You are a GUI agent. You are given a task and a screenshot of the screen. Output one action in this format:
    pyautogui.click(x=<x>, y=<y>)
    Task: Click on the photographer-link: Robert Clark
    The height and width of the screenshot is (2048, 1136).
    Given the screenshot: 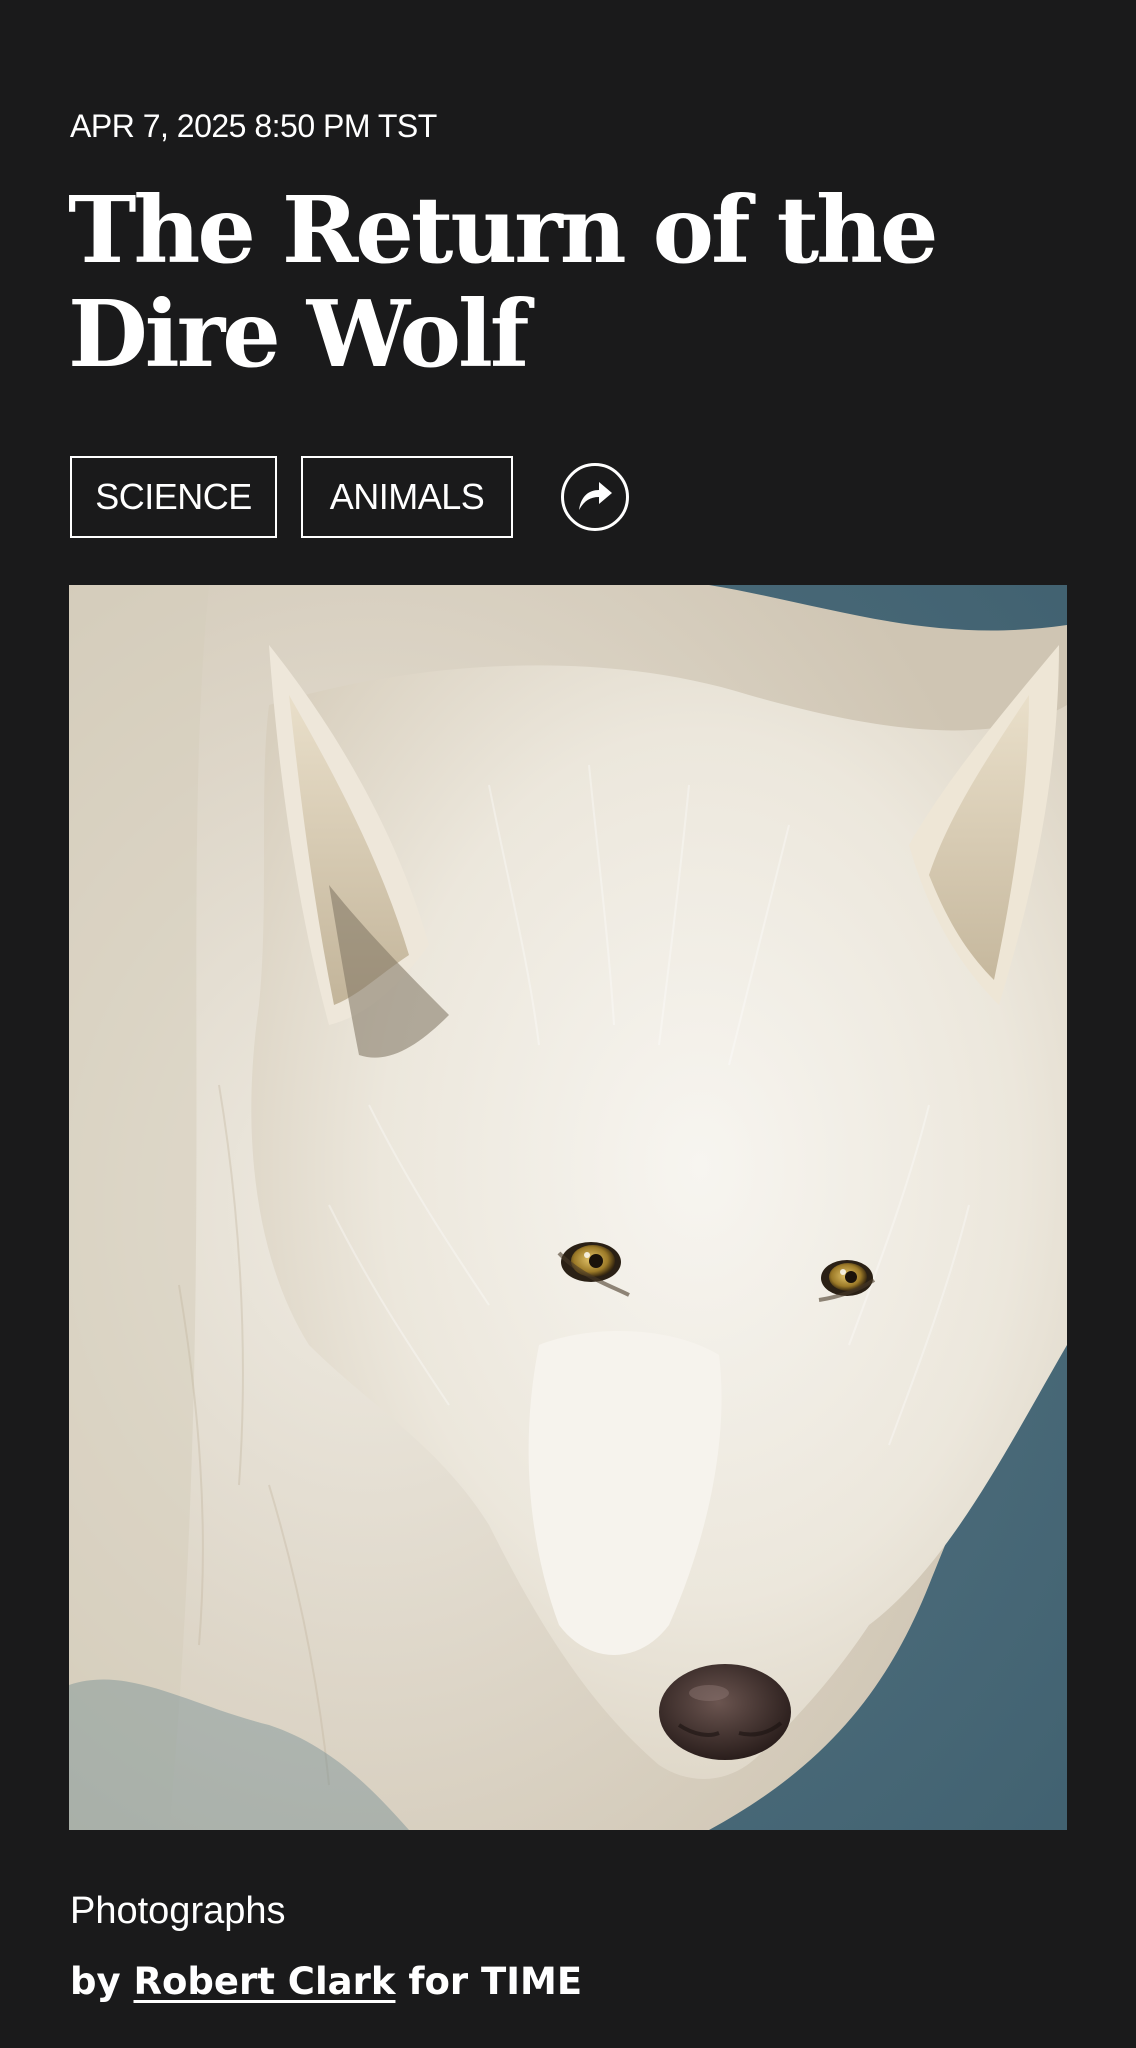 What is the action you would take?
    pyautogui.click(x=265, y=1981)
    